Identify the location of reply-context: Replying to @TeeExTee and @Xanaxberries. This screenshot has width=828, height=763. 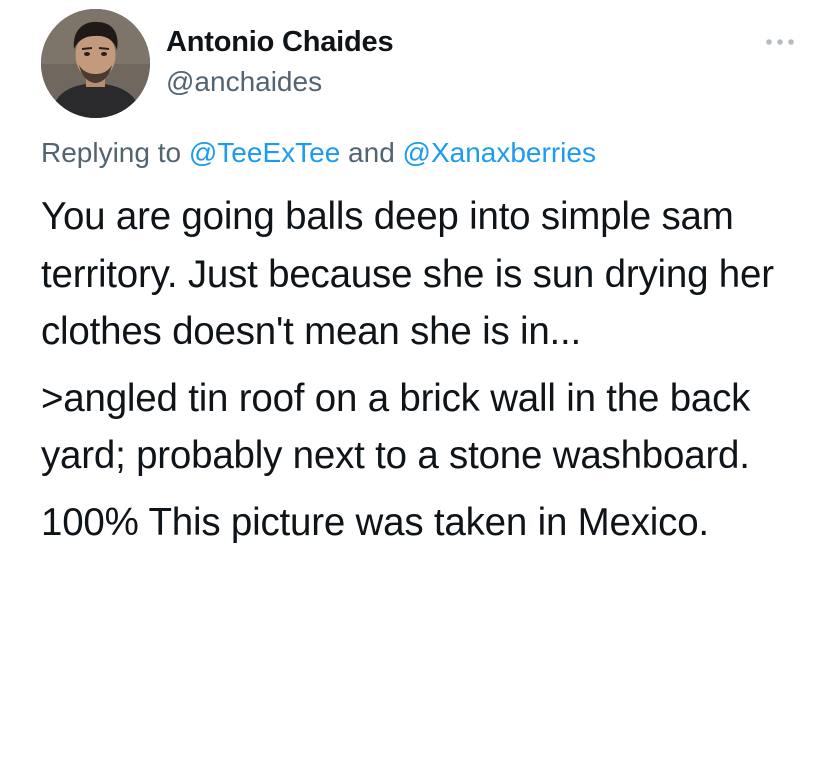
(318, 153).